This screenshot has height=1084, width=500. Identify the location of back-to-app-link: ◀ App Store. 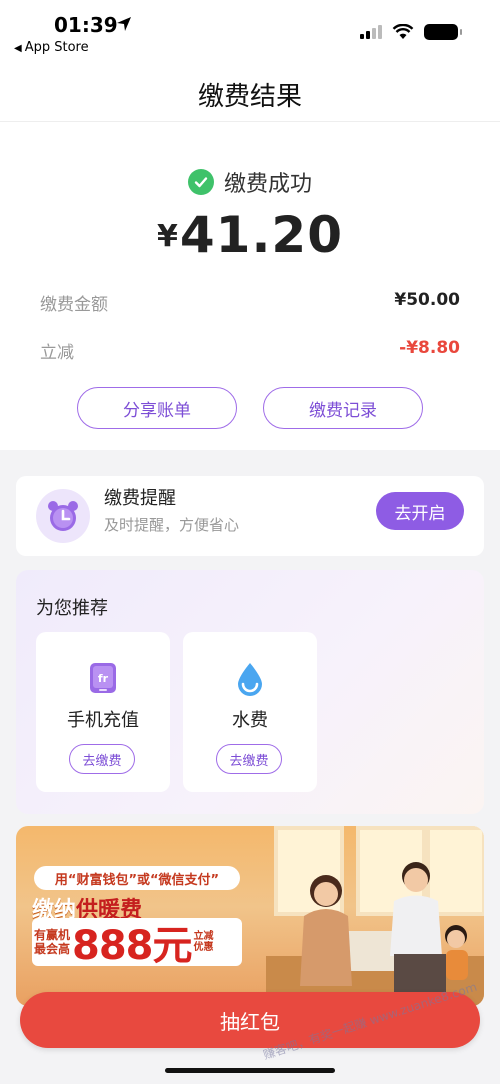
(51, 47).